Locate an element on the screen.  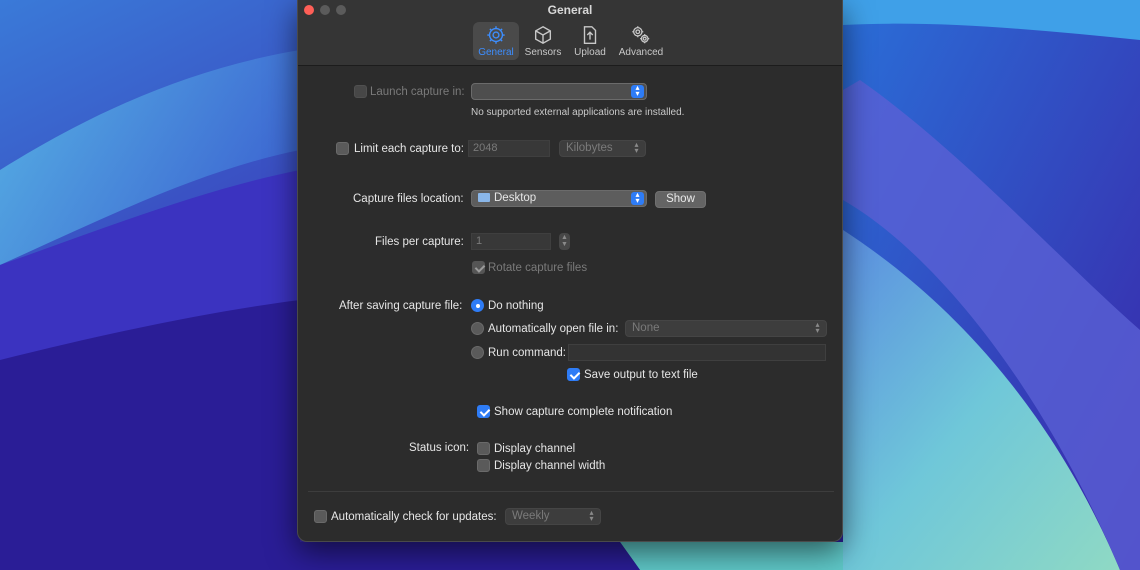
run-command-label: Run command: is located at coordinates (527, 353).